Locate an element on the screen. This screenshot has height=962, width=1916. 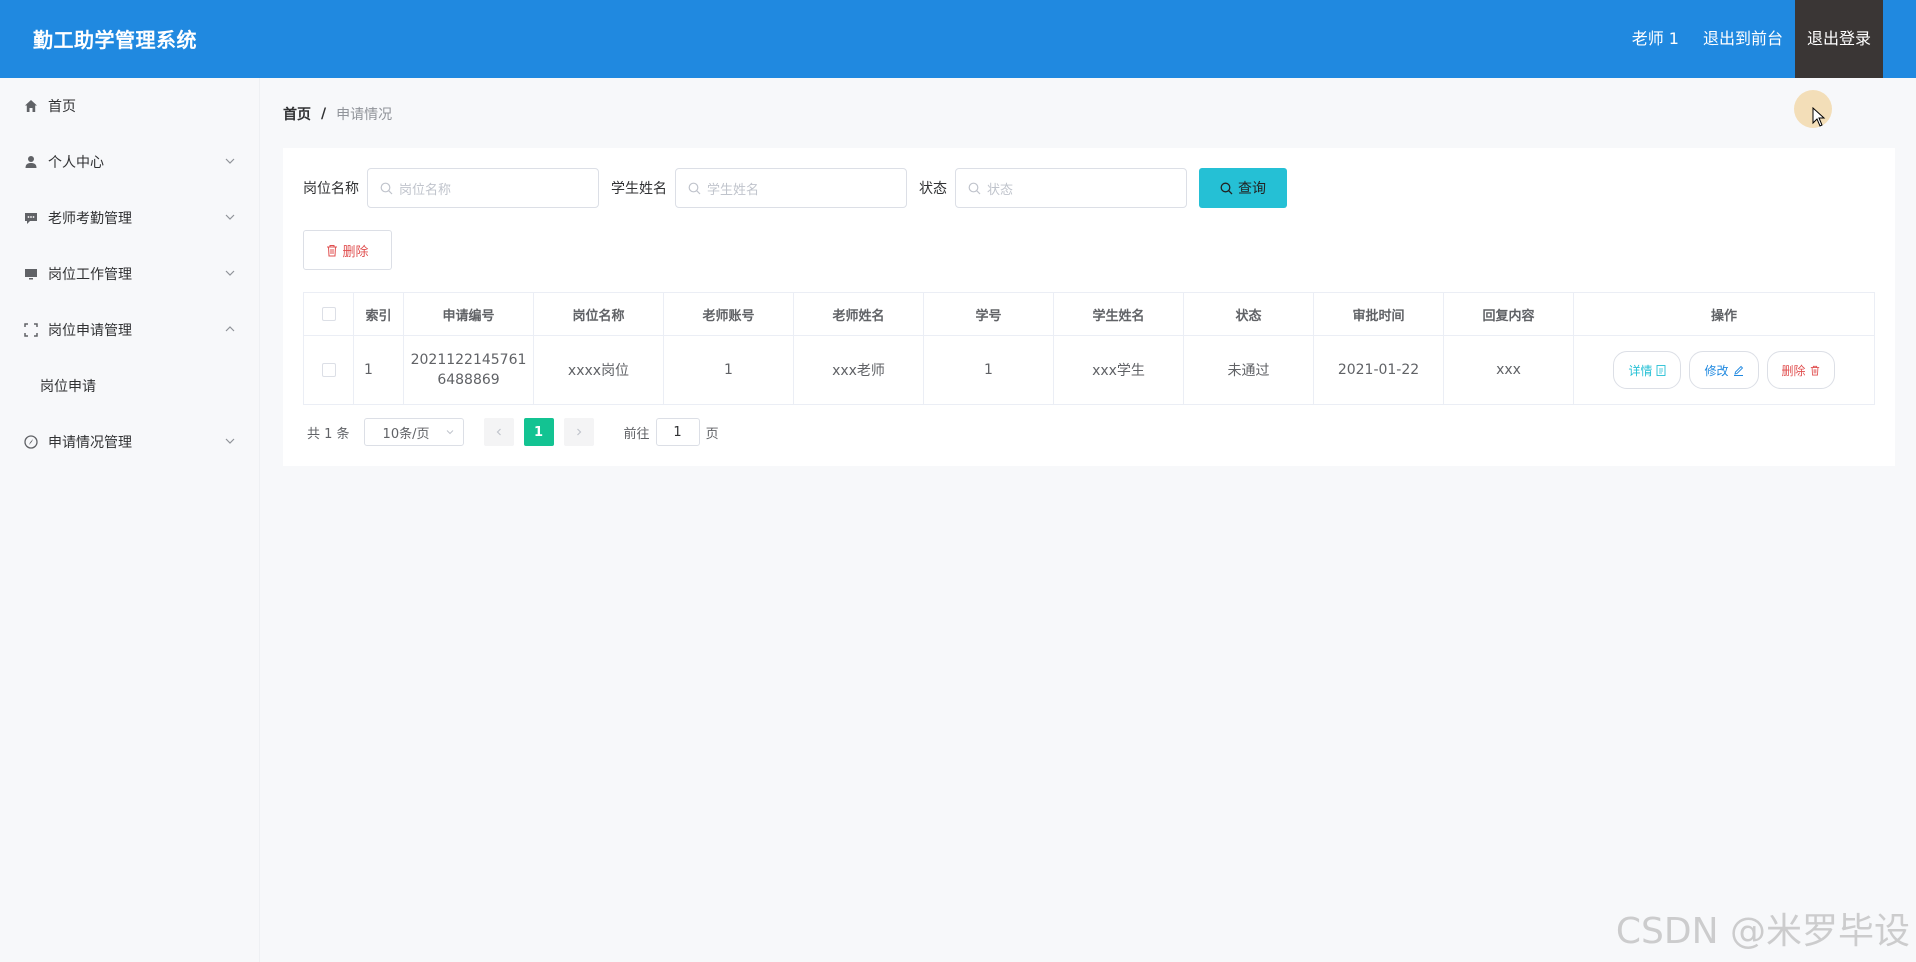
chevron-left-icon is located at coordinates (498, 432).